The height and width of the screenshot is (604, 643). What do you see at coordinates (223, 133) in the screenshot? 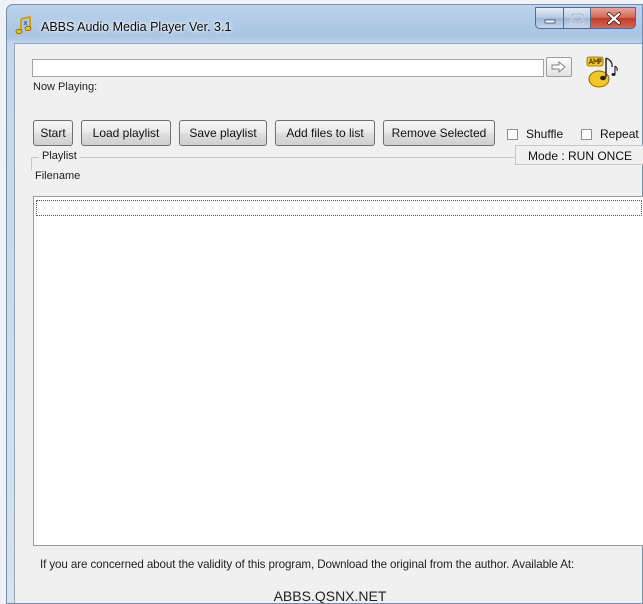
I see `save-playlist-button: Save playlist` at bounding box center [223, 133].